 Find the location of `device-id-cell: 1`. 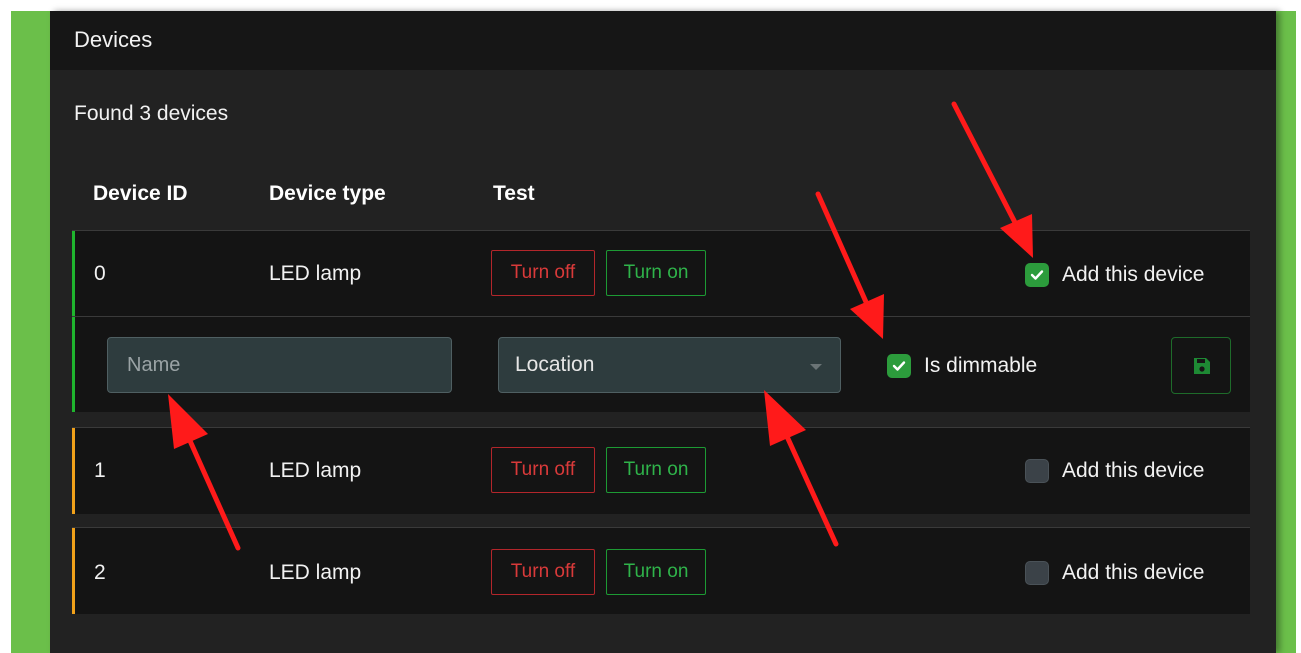

device-id-cell: 1 is located at coordinates (100, 470).